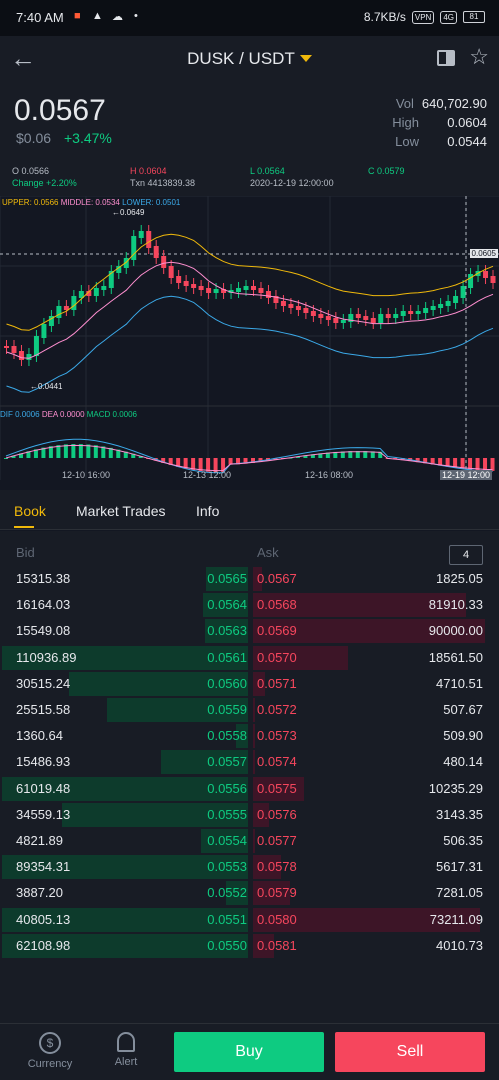 The width and height of the screenshot is (499, 1080). What do you see at coordinates (277, 683) in the screenshot?
I see `ask-price: 0.0571` at bounding box center [277, 683].